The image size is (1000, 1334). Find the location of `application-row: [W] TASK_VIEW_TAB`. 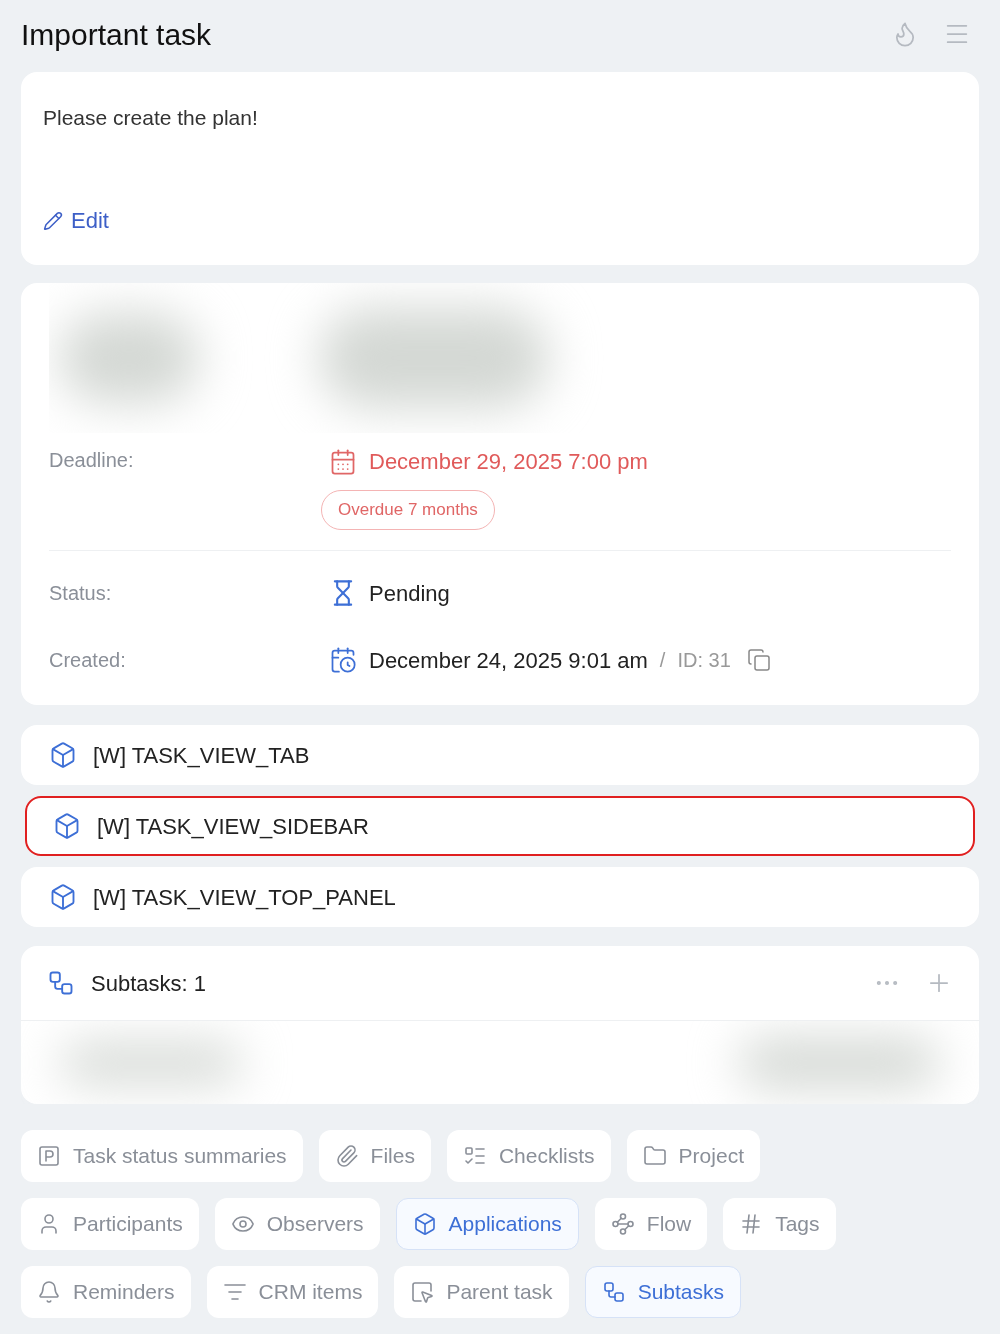

application-row: [W] TASK_VIEW_TAB is located at coordinates (500, 755).